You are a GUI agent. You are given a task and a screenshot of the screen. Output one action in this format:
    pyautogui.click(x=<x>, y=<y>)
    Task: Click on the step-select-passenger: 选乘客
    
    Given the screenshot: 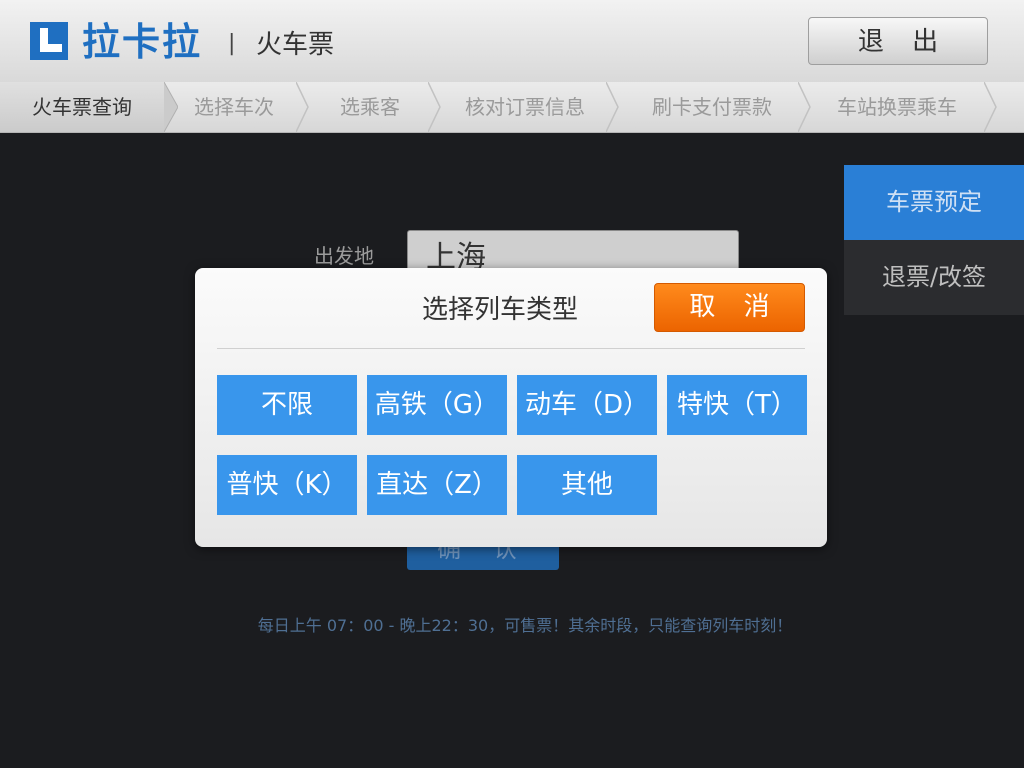 What is the action you would take?
    pyautogui.click(x=370, y=107)
    